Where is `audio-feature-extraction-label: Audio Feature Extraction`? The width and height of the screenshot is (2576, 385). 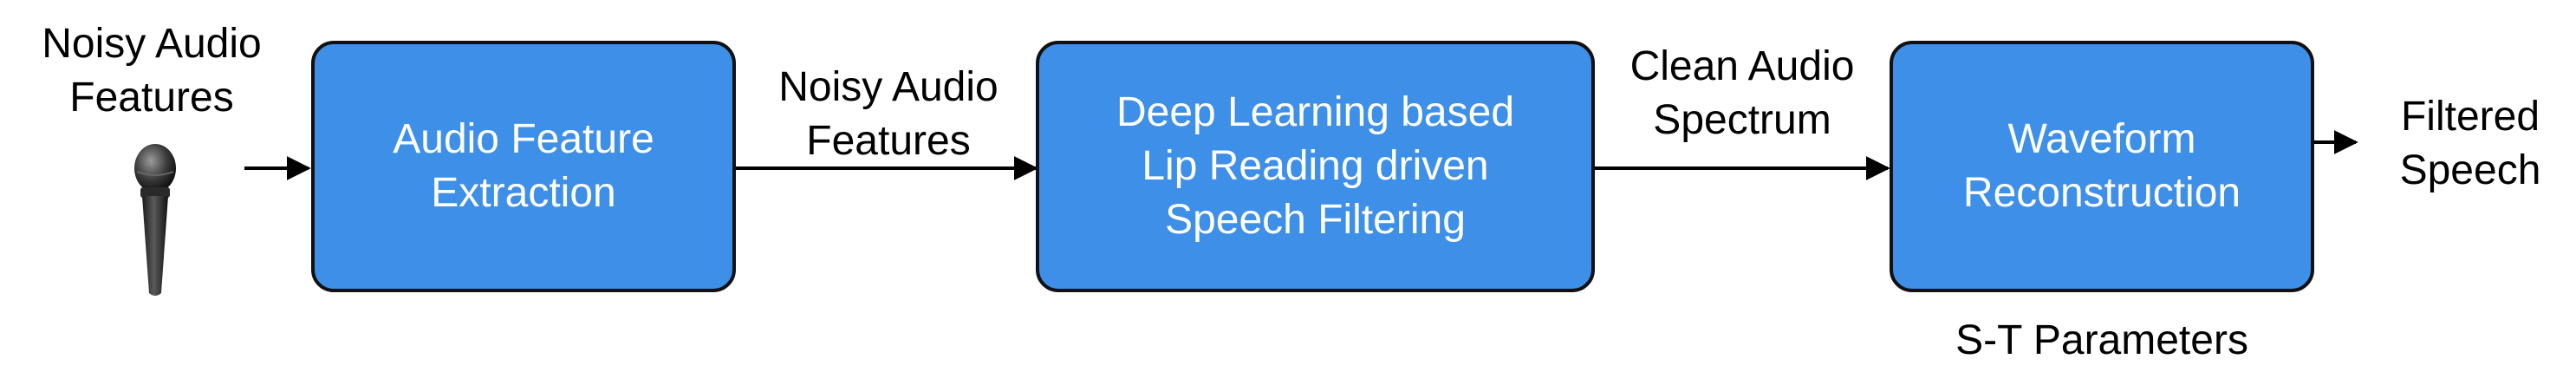
audio-feature-extraction-label: Audio Feature Extraction is located at coordinates (523, 166).